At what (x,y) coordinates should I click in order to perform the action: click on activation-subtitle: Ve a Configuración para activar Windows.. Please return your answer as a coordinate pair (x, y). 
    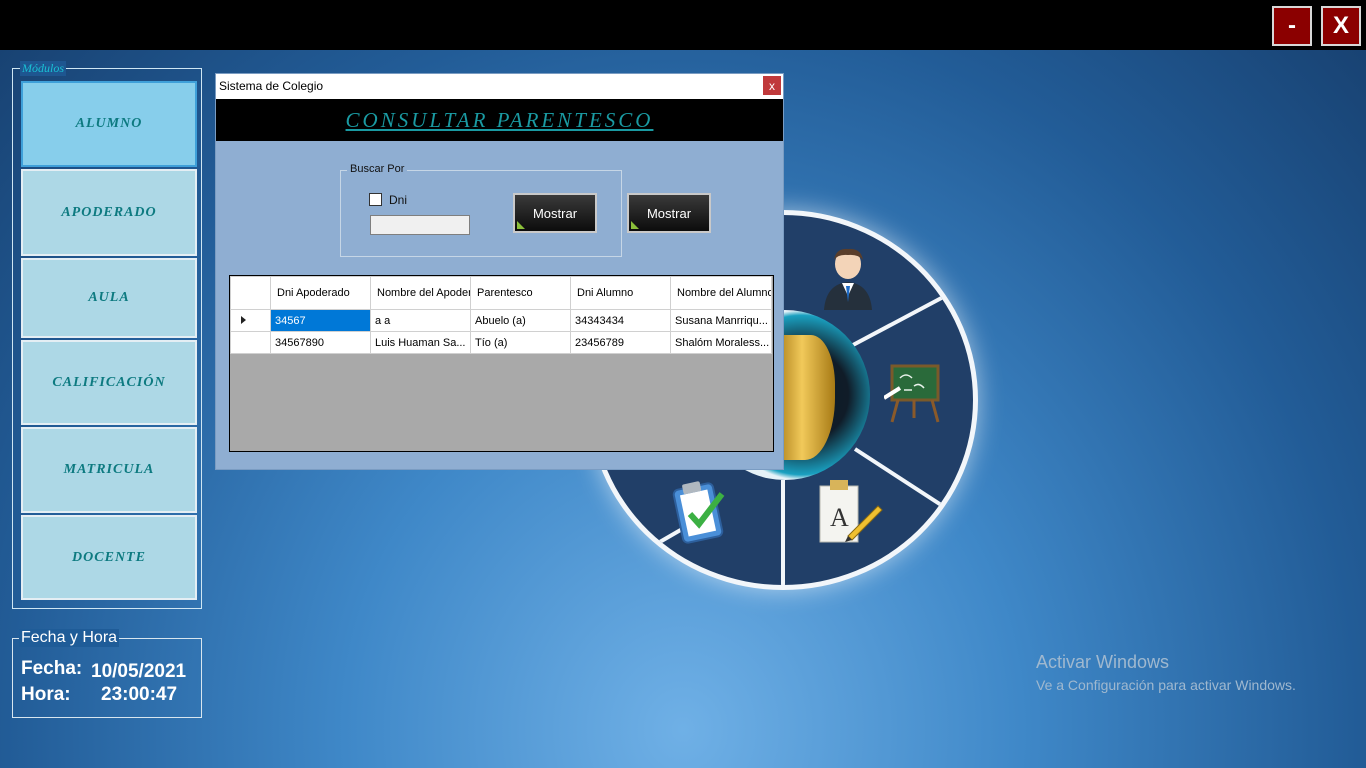
    Looking at the image, I should click on (1166, 685).